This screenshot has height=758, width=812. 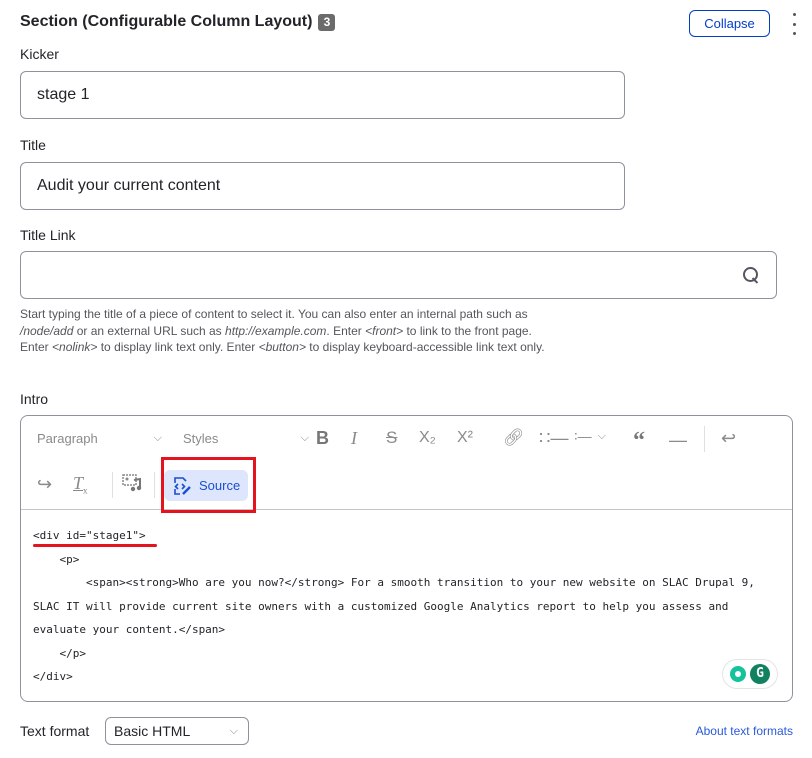 I want to click on title-value: Audit your current content, so click(x=129, y=185).